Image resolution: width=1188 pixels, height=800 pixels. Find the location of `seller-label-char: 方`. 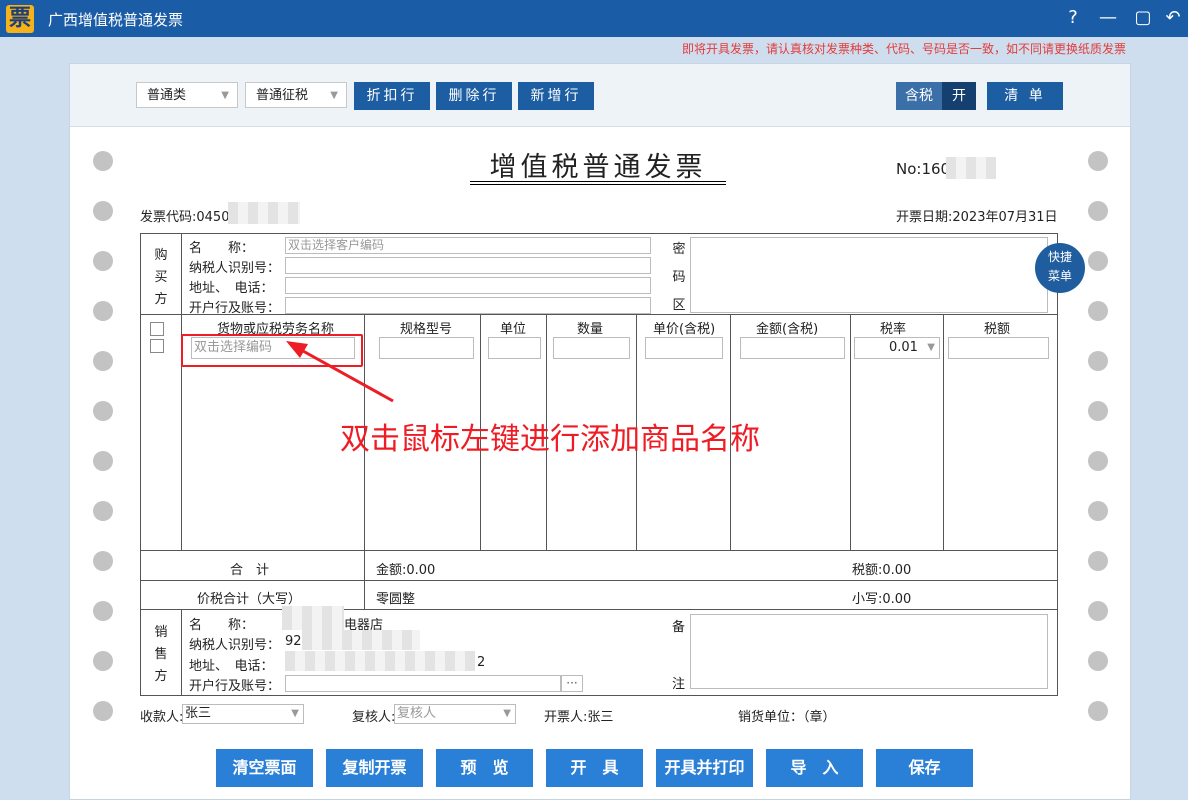

seller-label-char: 方 is located at coordinates (161, 676).